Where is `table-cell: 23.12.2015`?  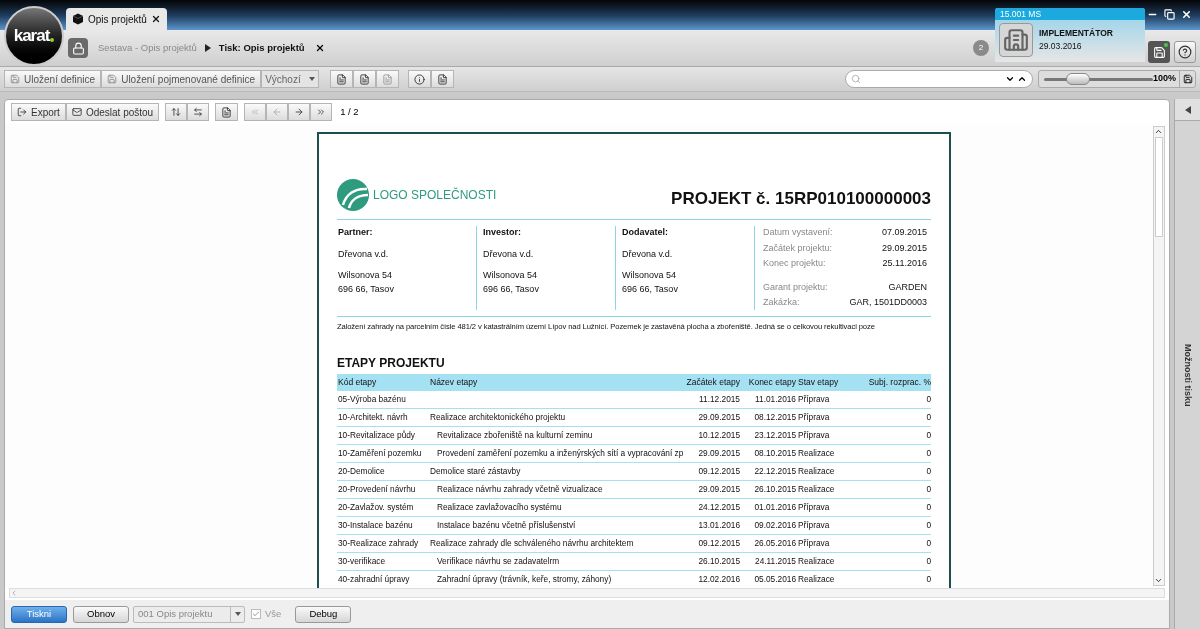 table-cell: 23.12.2015 is located at coordinates (775, 435).